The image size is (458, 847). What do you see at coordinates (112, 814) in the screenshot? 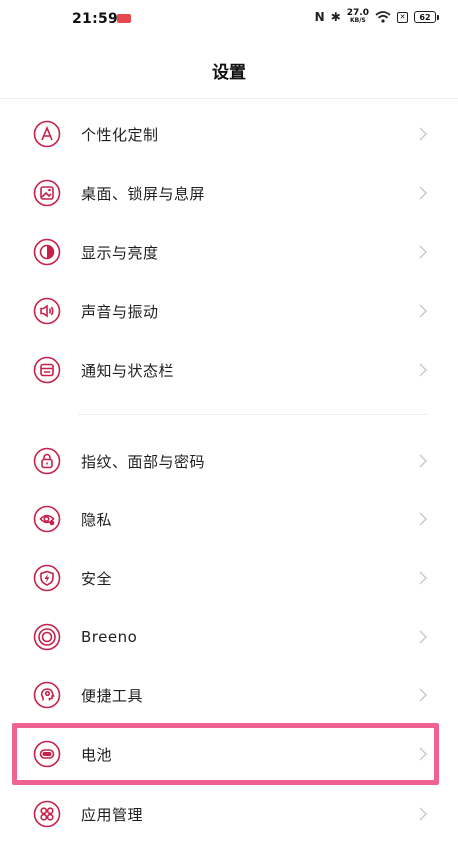
I see `settings-item-label: 应用管理` at bounding box center [112, 814].